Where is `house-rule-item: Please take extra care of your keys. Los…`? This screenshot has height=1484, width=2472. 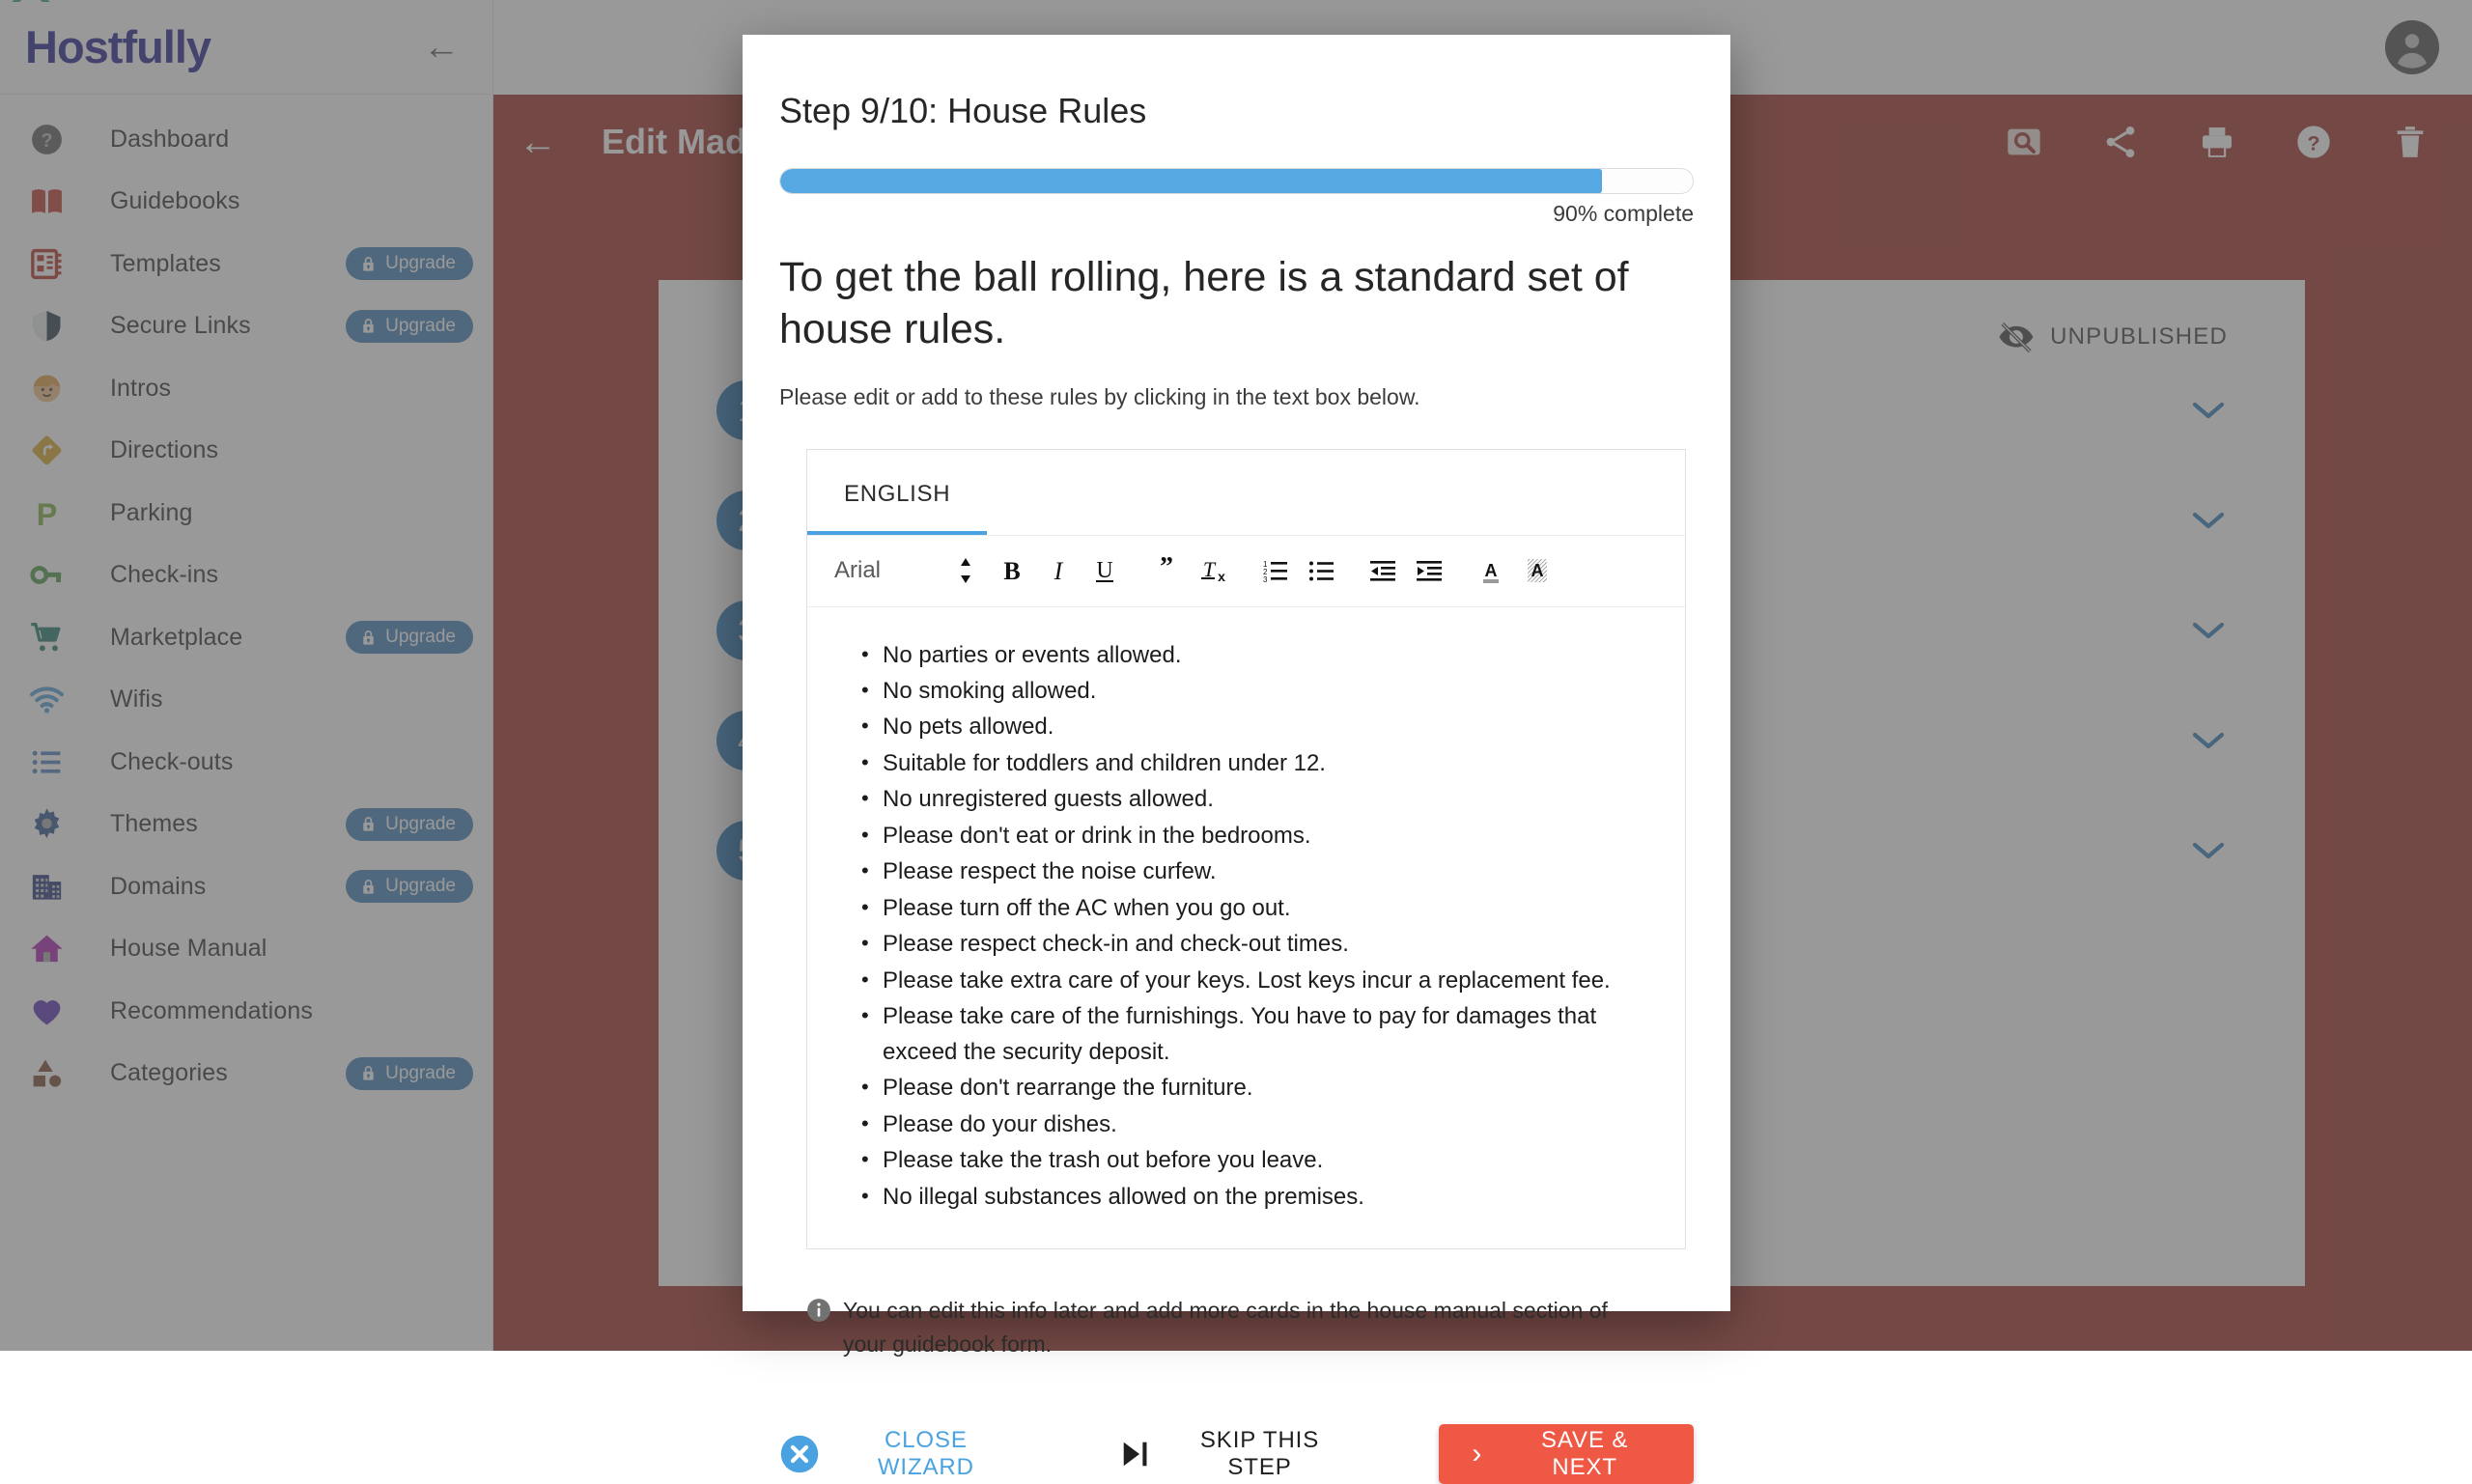
house-rule-item: Please take extra care of your keys. Los… is located at coordinates (1267, 981).